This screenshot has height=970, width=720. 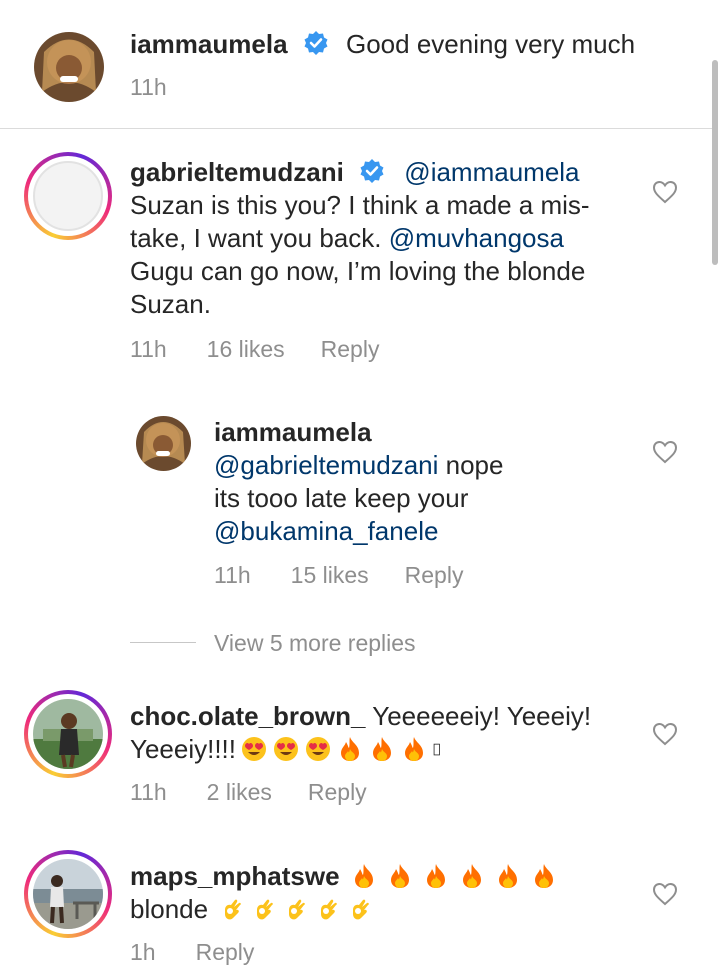 I want to click on comment-username: gabrieltemudzani, so click(x=237, y=172).